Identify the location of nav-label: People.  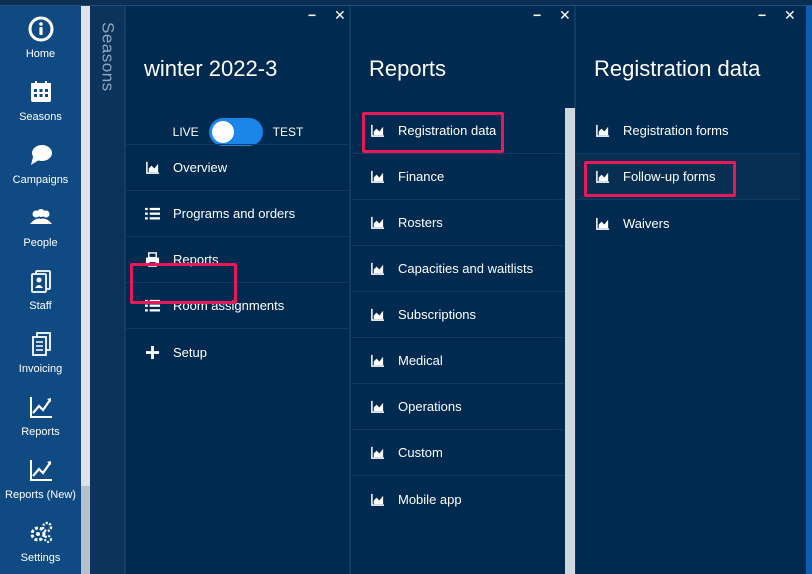
(40, 242).